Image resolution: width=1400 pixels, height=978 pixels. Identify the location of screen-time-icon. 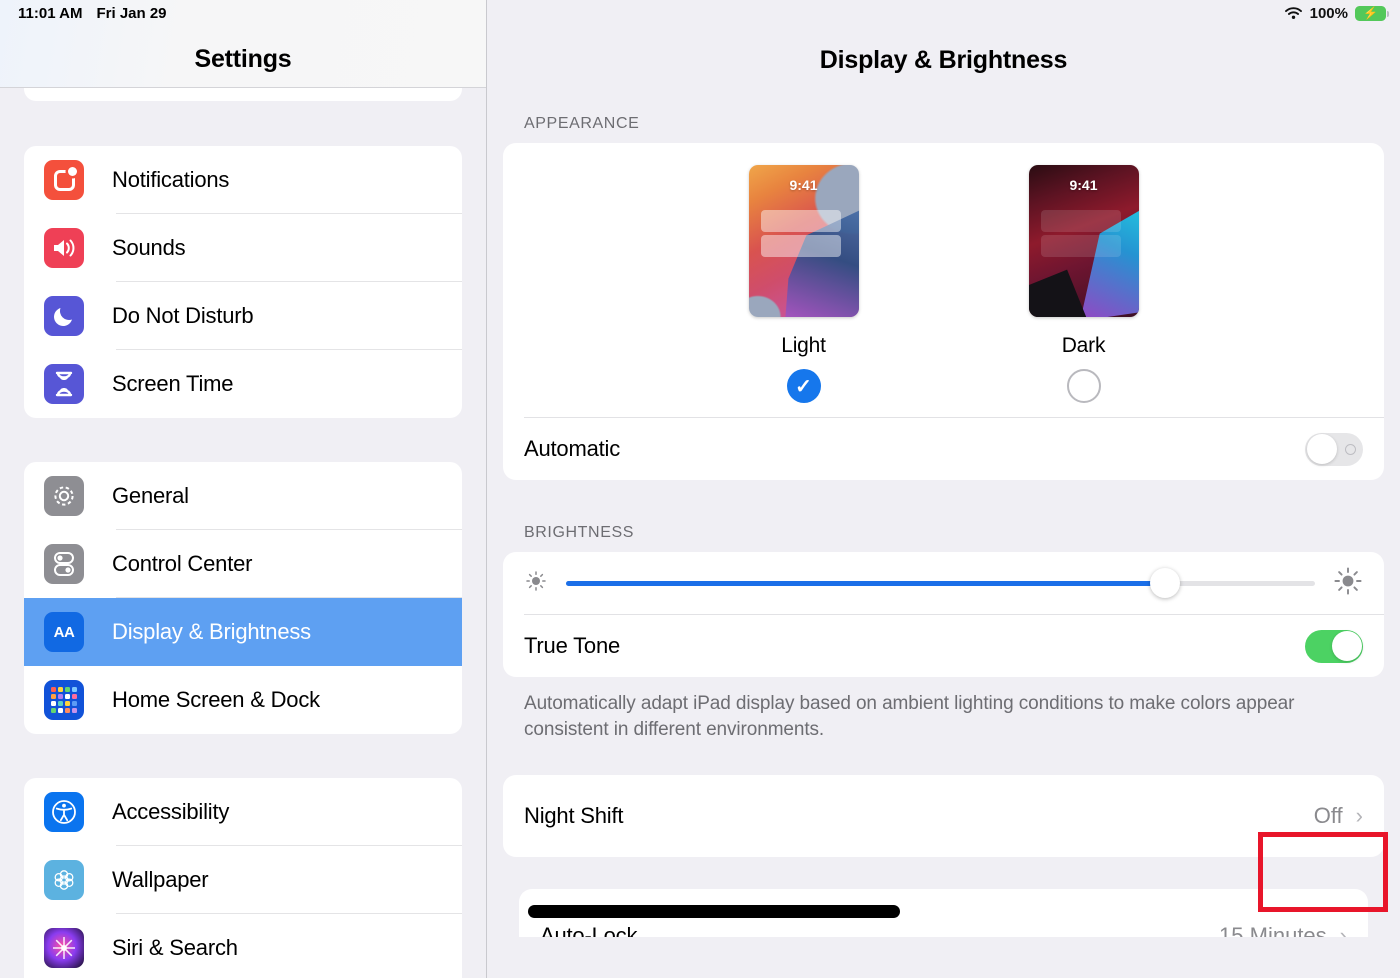
(64, 384).